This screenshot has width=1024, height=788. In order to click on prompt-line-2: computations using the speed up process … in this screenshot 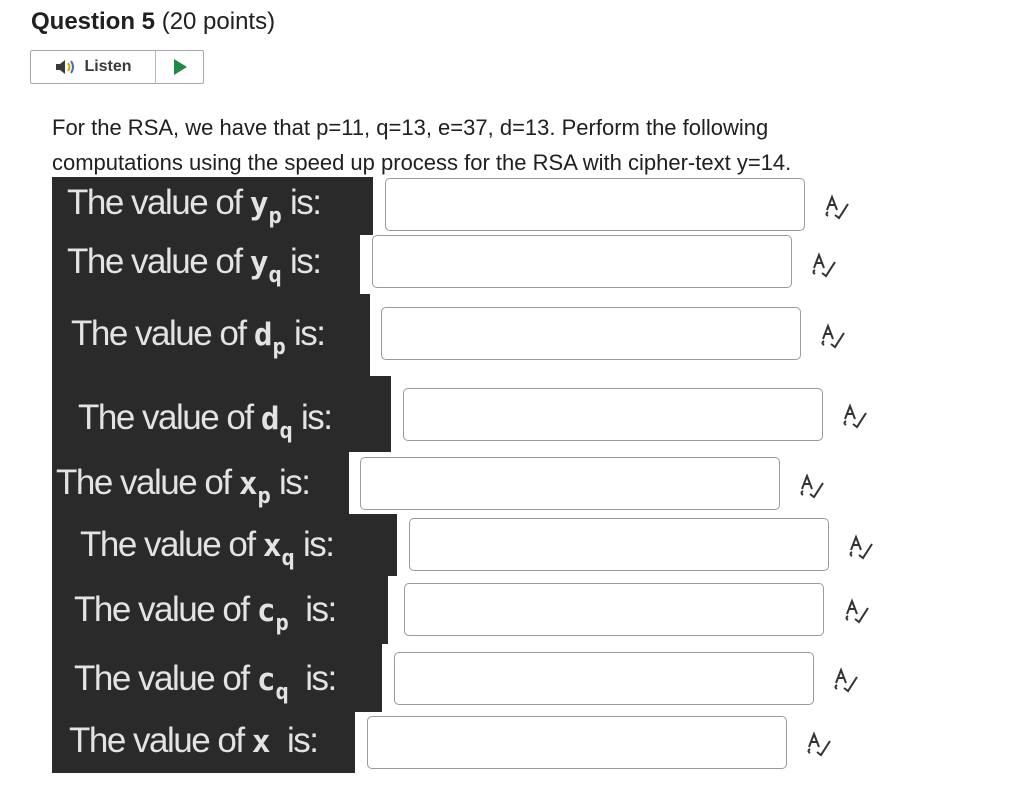, I will do `click(422, 162)`.